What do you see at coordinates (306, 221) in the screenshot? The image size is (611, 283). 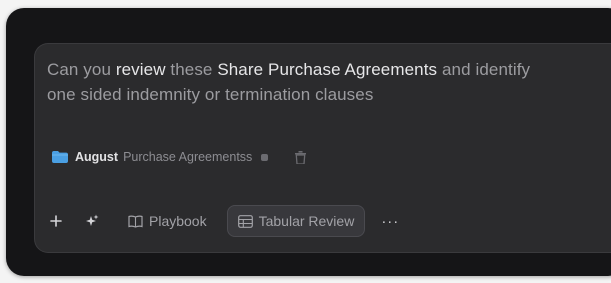 I see `tabular-review-label: Tabular Review` at bounding box center [306, 221].